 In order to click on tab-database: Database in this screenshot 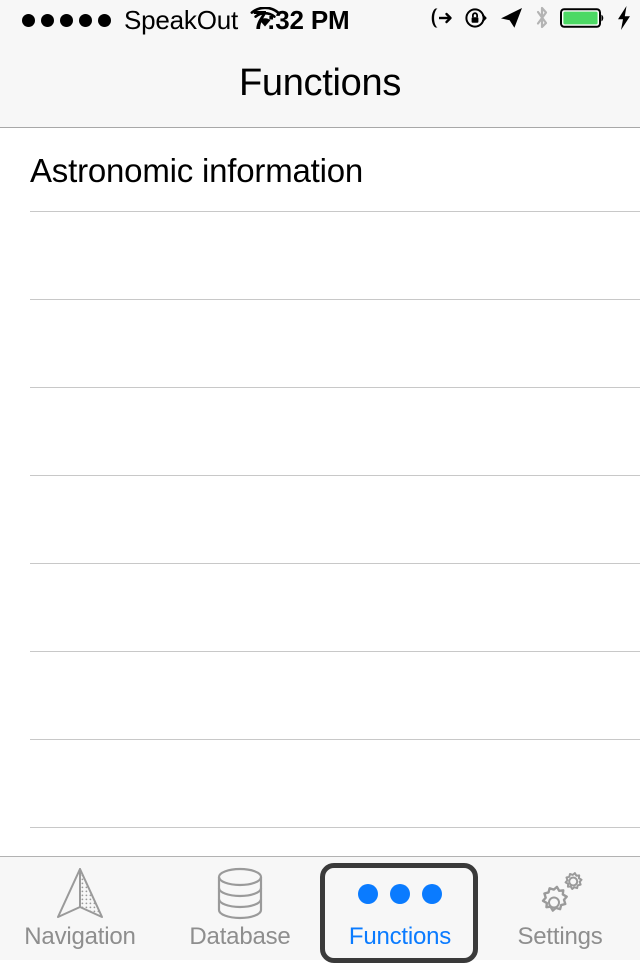, I will do `click(240, 908)`.